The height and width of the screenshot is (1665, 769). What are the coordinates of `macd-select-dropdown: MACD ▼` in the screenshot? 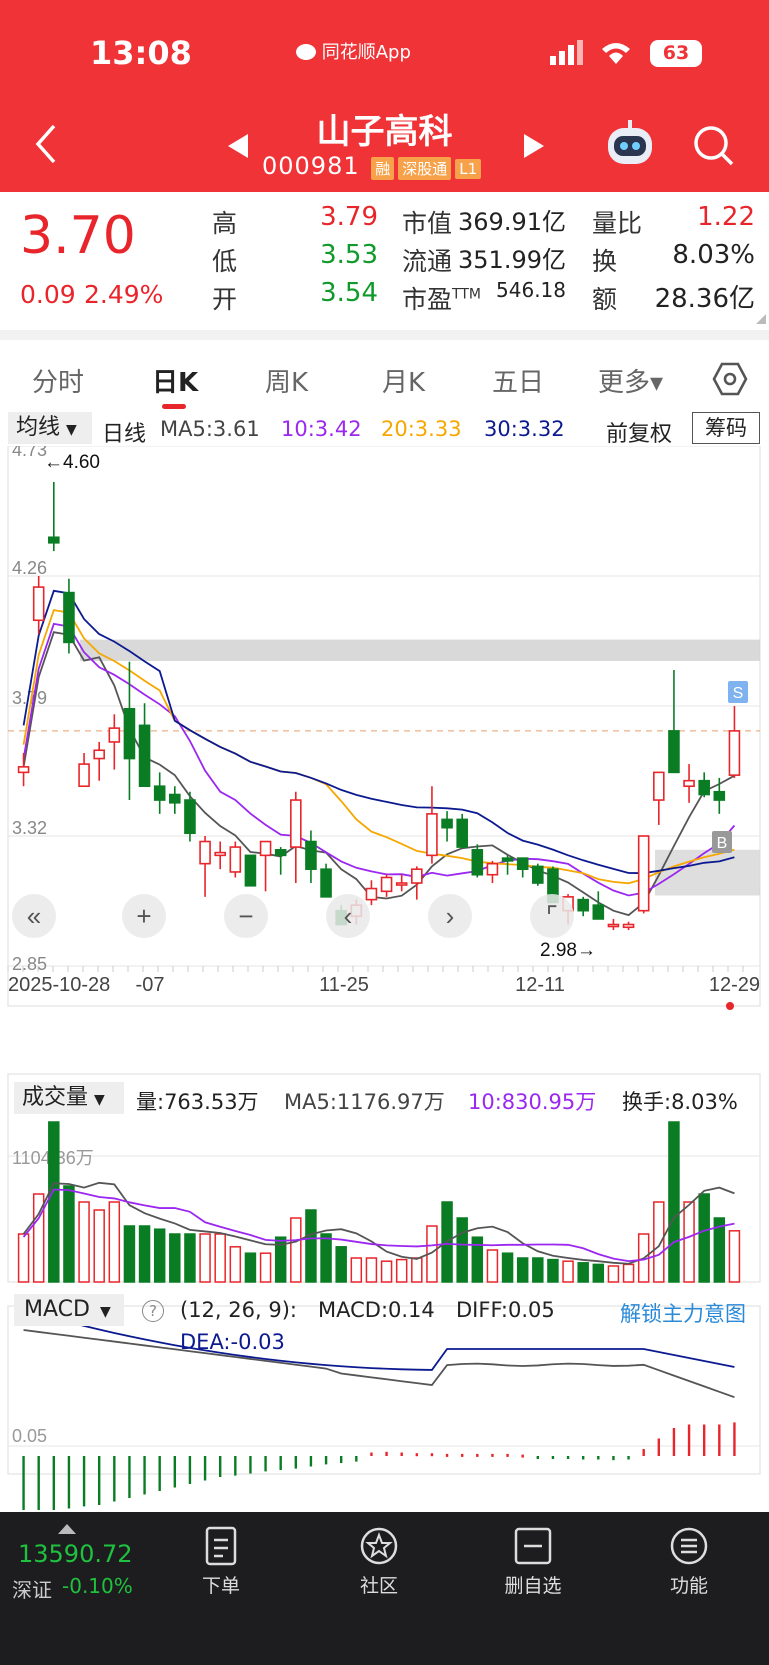 It's located at (69, 1310).